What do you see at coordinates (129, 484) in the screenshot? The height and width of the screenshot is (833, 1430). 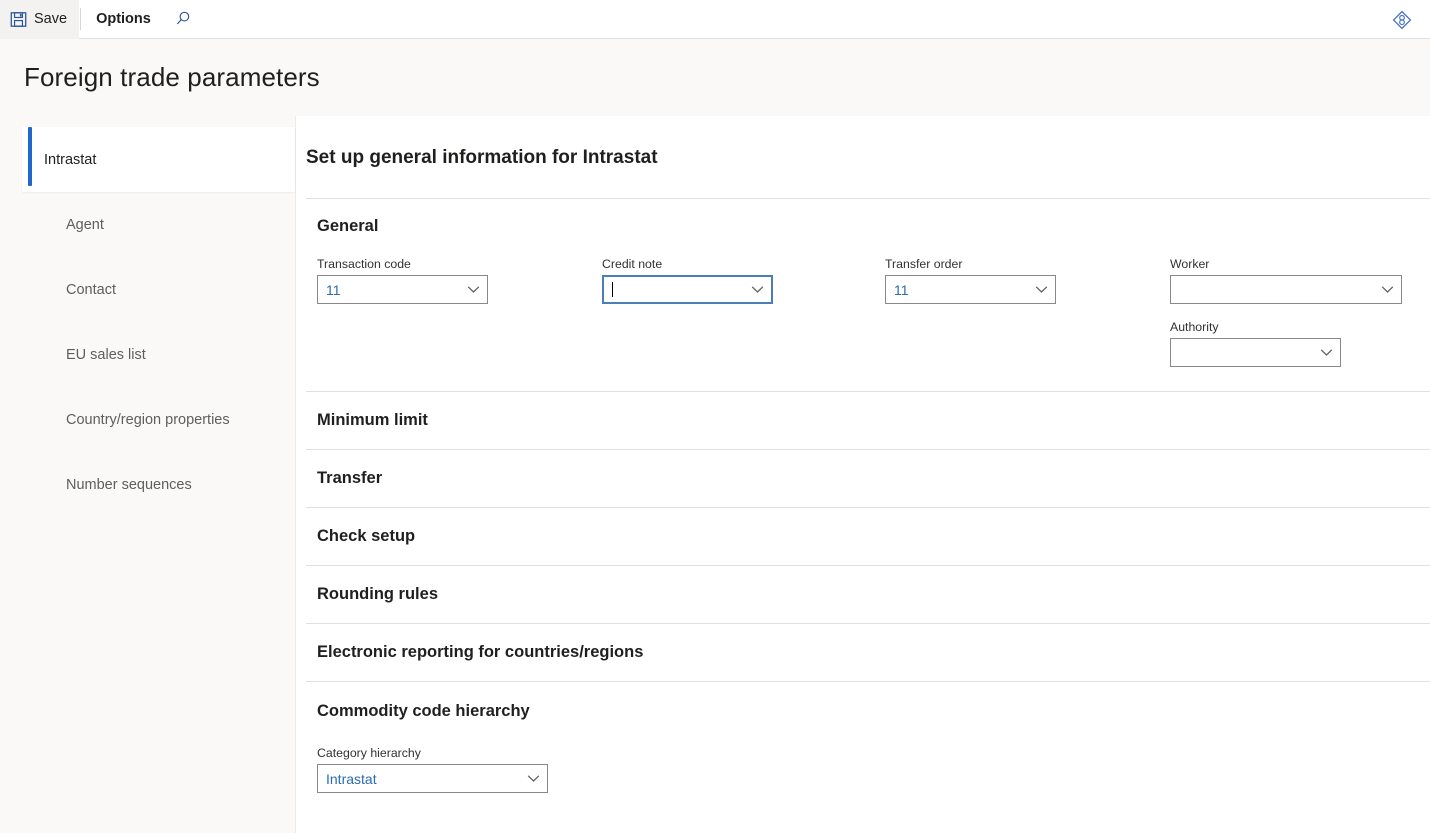 I see `sidebar-item-label: Number sequences` at bounding box center [129, 484].